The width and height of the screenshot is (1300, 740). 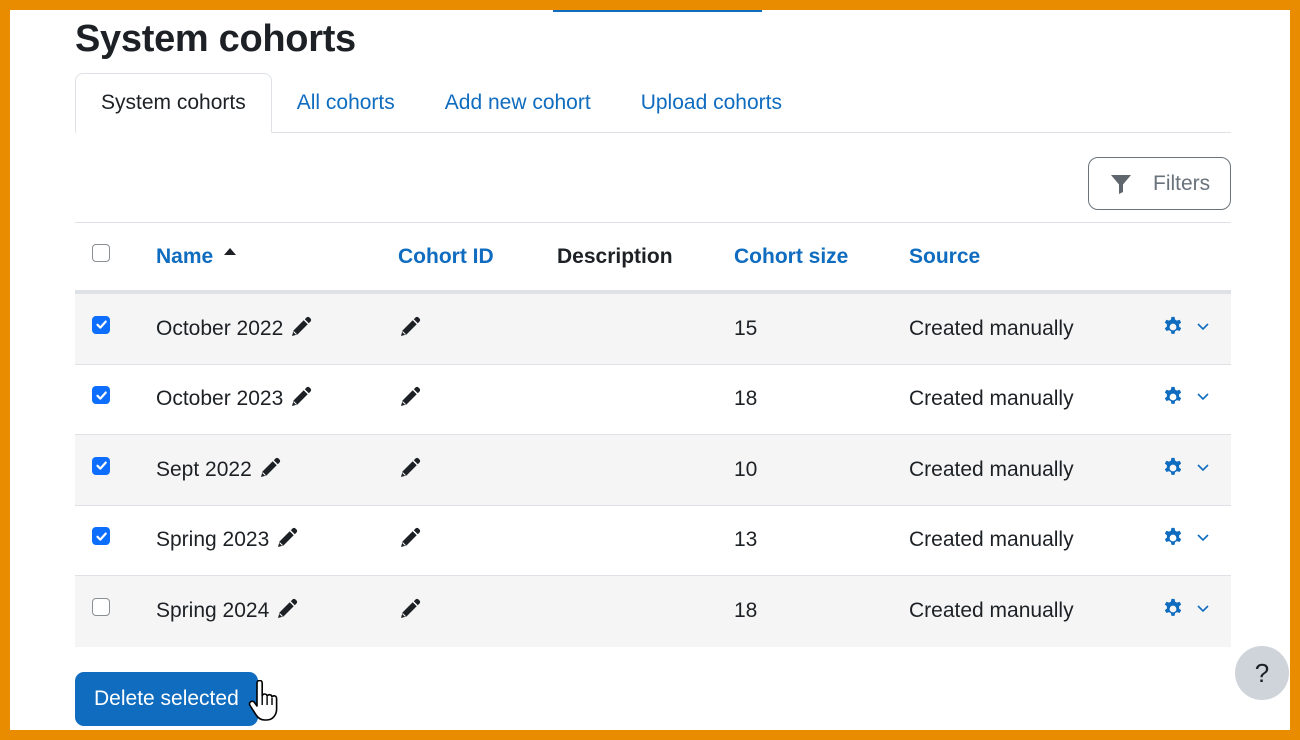 I want to click on cohort-name: October 2023, so click(x=220, y=399).